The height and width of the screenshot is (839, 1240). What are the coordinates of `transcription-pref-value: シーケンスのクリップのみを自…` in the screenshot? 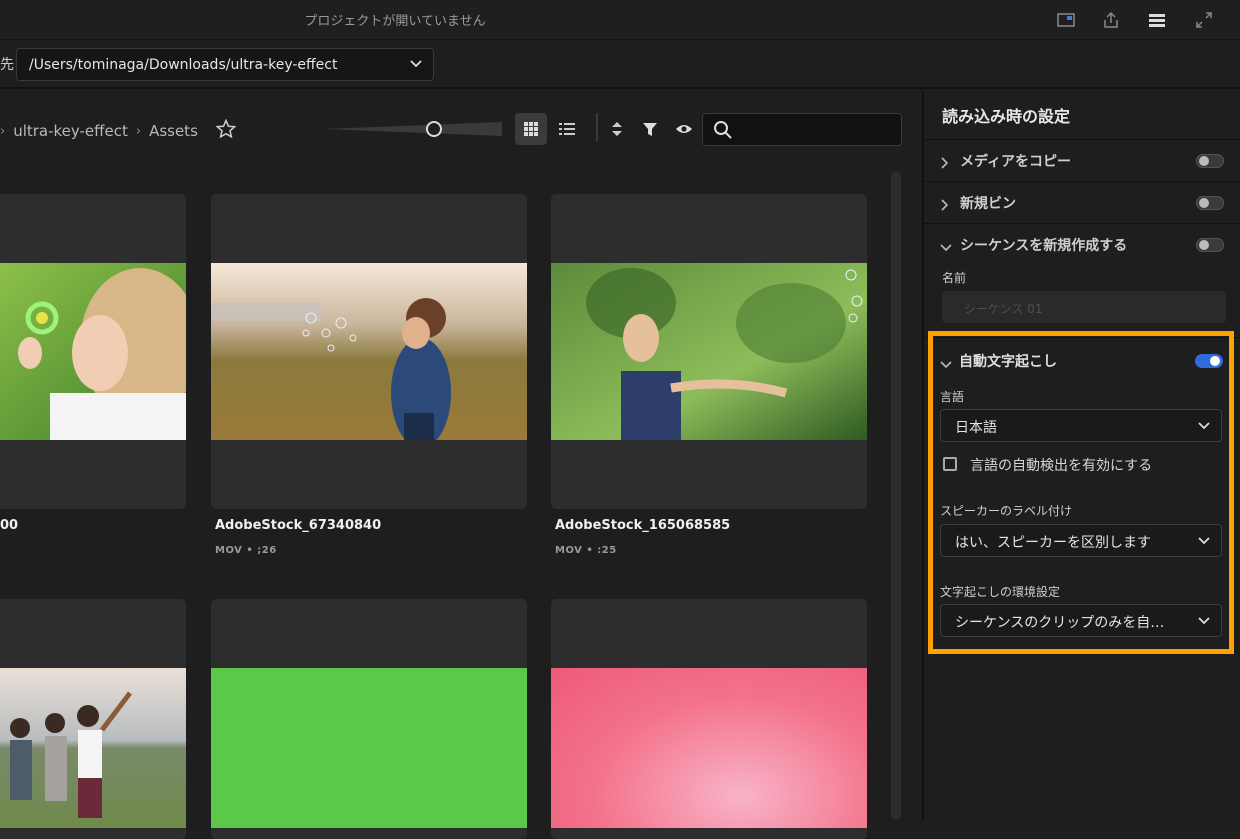 It's located at (1060, 623).